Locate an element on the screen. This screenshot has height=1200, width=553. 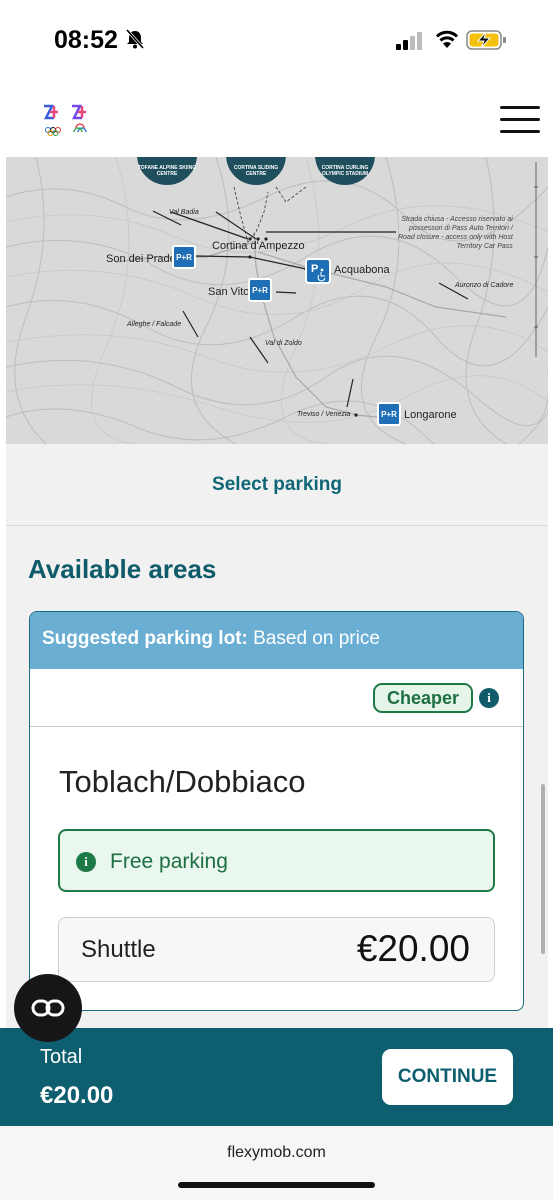
available-areas-title: Available areas is located at coordinates (122, 569).